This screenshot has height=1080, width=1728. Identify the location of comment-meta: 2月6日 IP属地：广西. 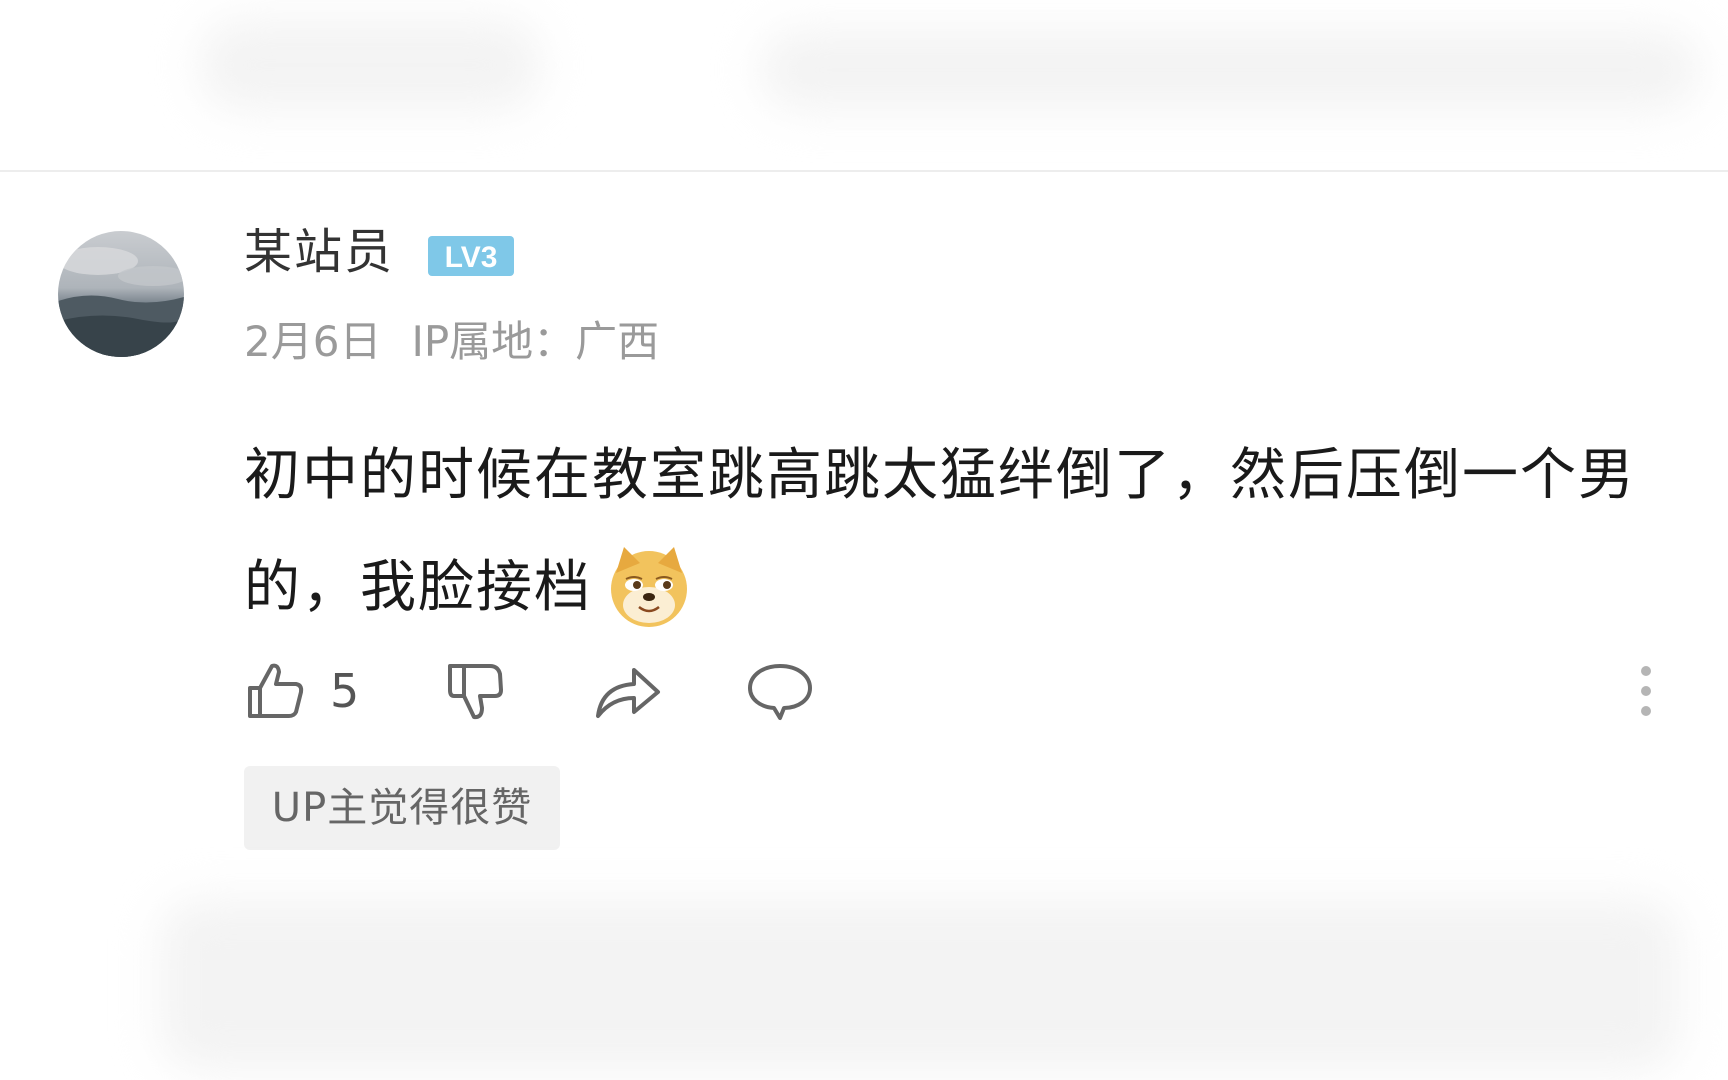
(451, 342).